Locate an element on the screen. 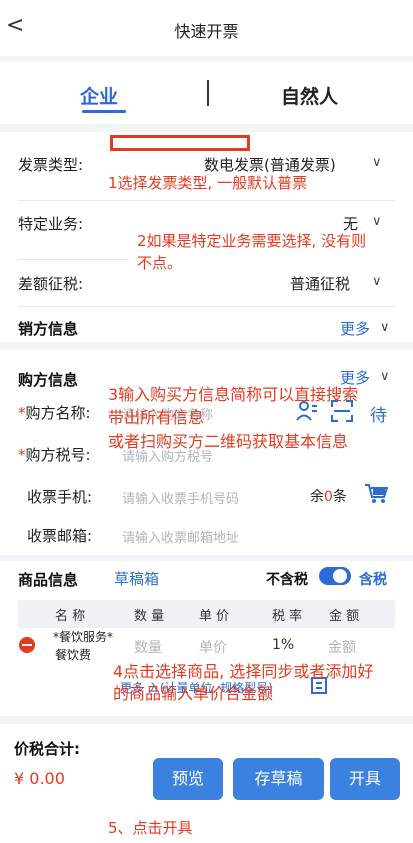 This screenshot has height=843, width=413. buyer-name-label: *购方名称: is located at coordinates (54, 413).